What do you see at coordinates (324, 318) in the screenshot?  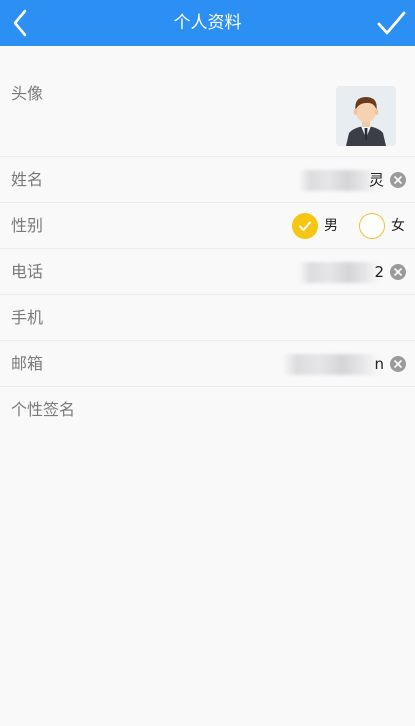 I see `mobile-input` at bounding box center [324, 318].